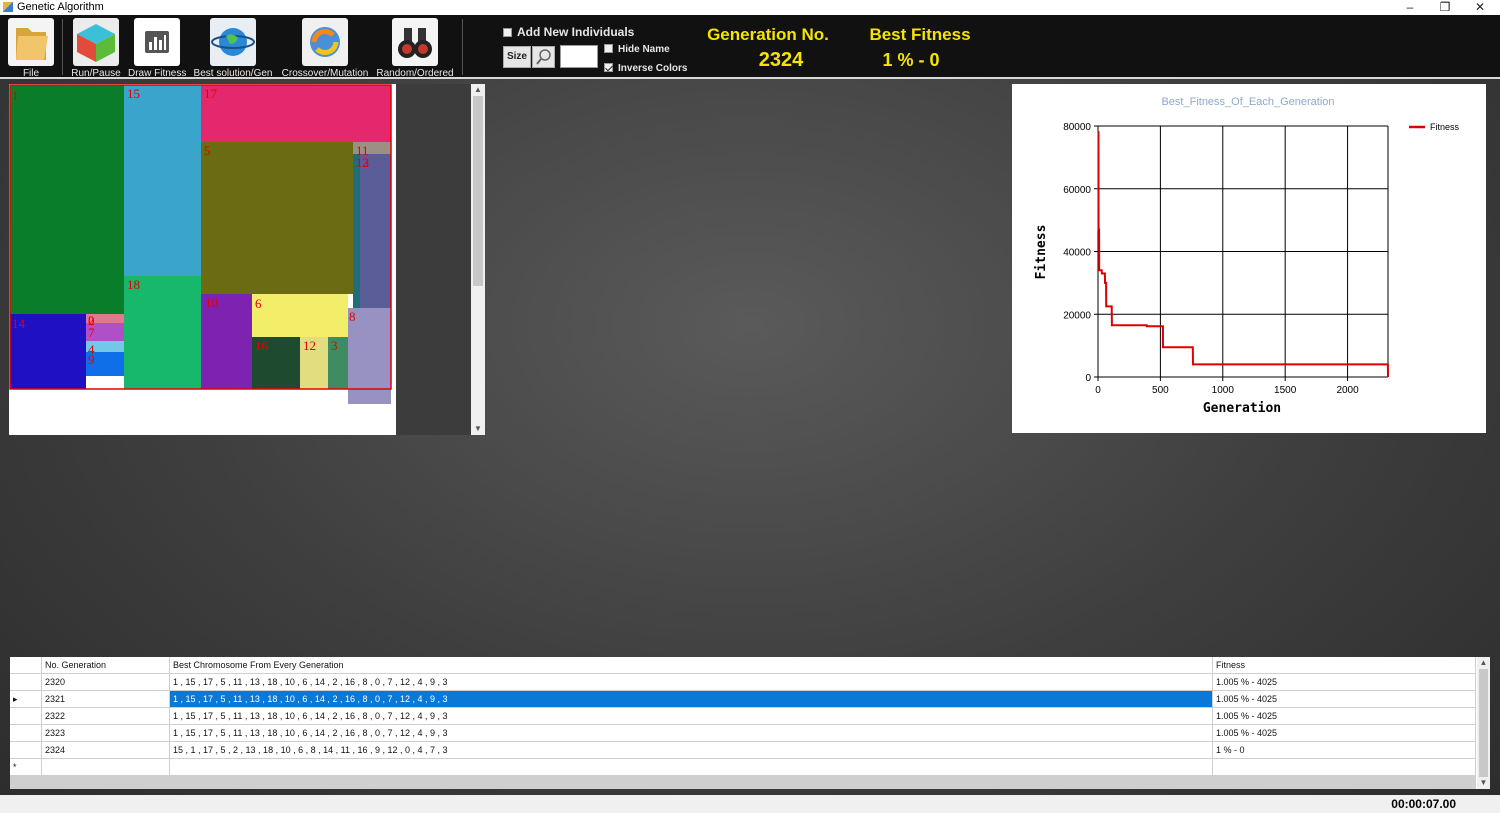  Describe the element at coordinates (1041, 252) in the screenshot. I see `y-axis-label: Fitness` at that location.